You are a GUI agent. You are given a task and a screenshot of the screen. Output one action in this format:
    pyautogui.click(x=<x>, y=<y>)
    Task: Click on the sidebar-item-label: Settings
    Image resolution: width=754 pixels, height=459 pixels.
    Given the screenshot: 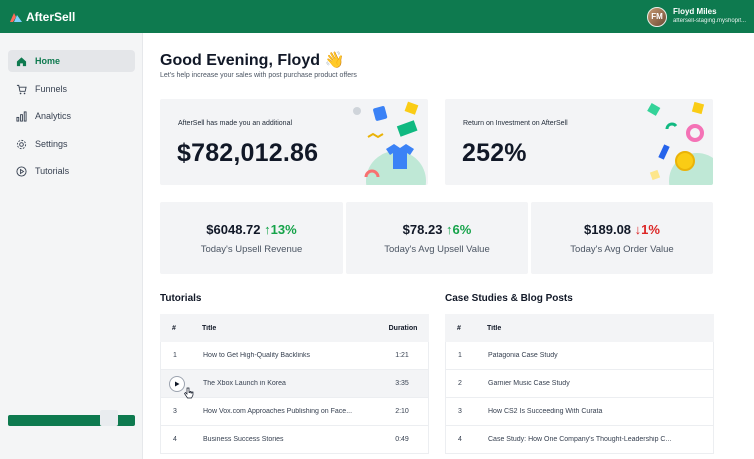 What is the action you would take?
    pyautogui.click(x=51, y=144)
    